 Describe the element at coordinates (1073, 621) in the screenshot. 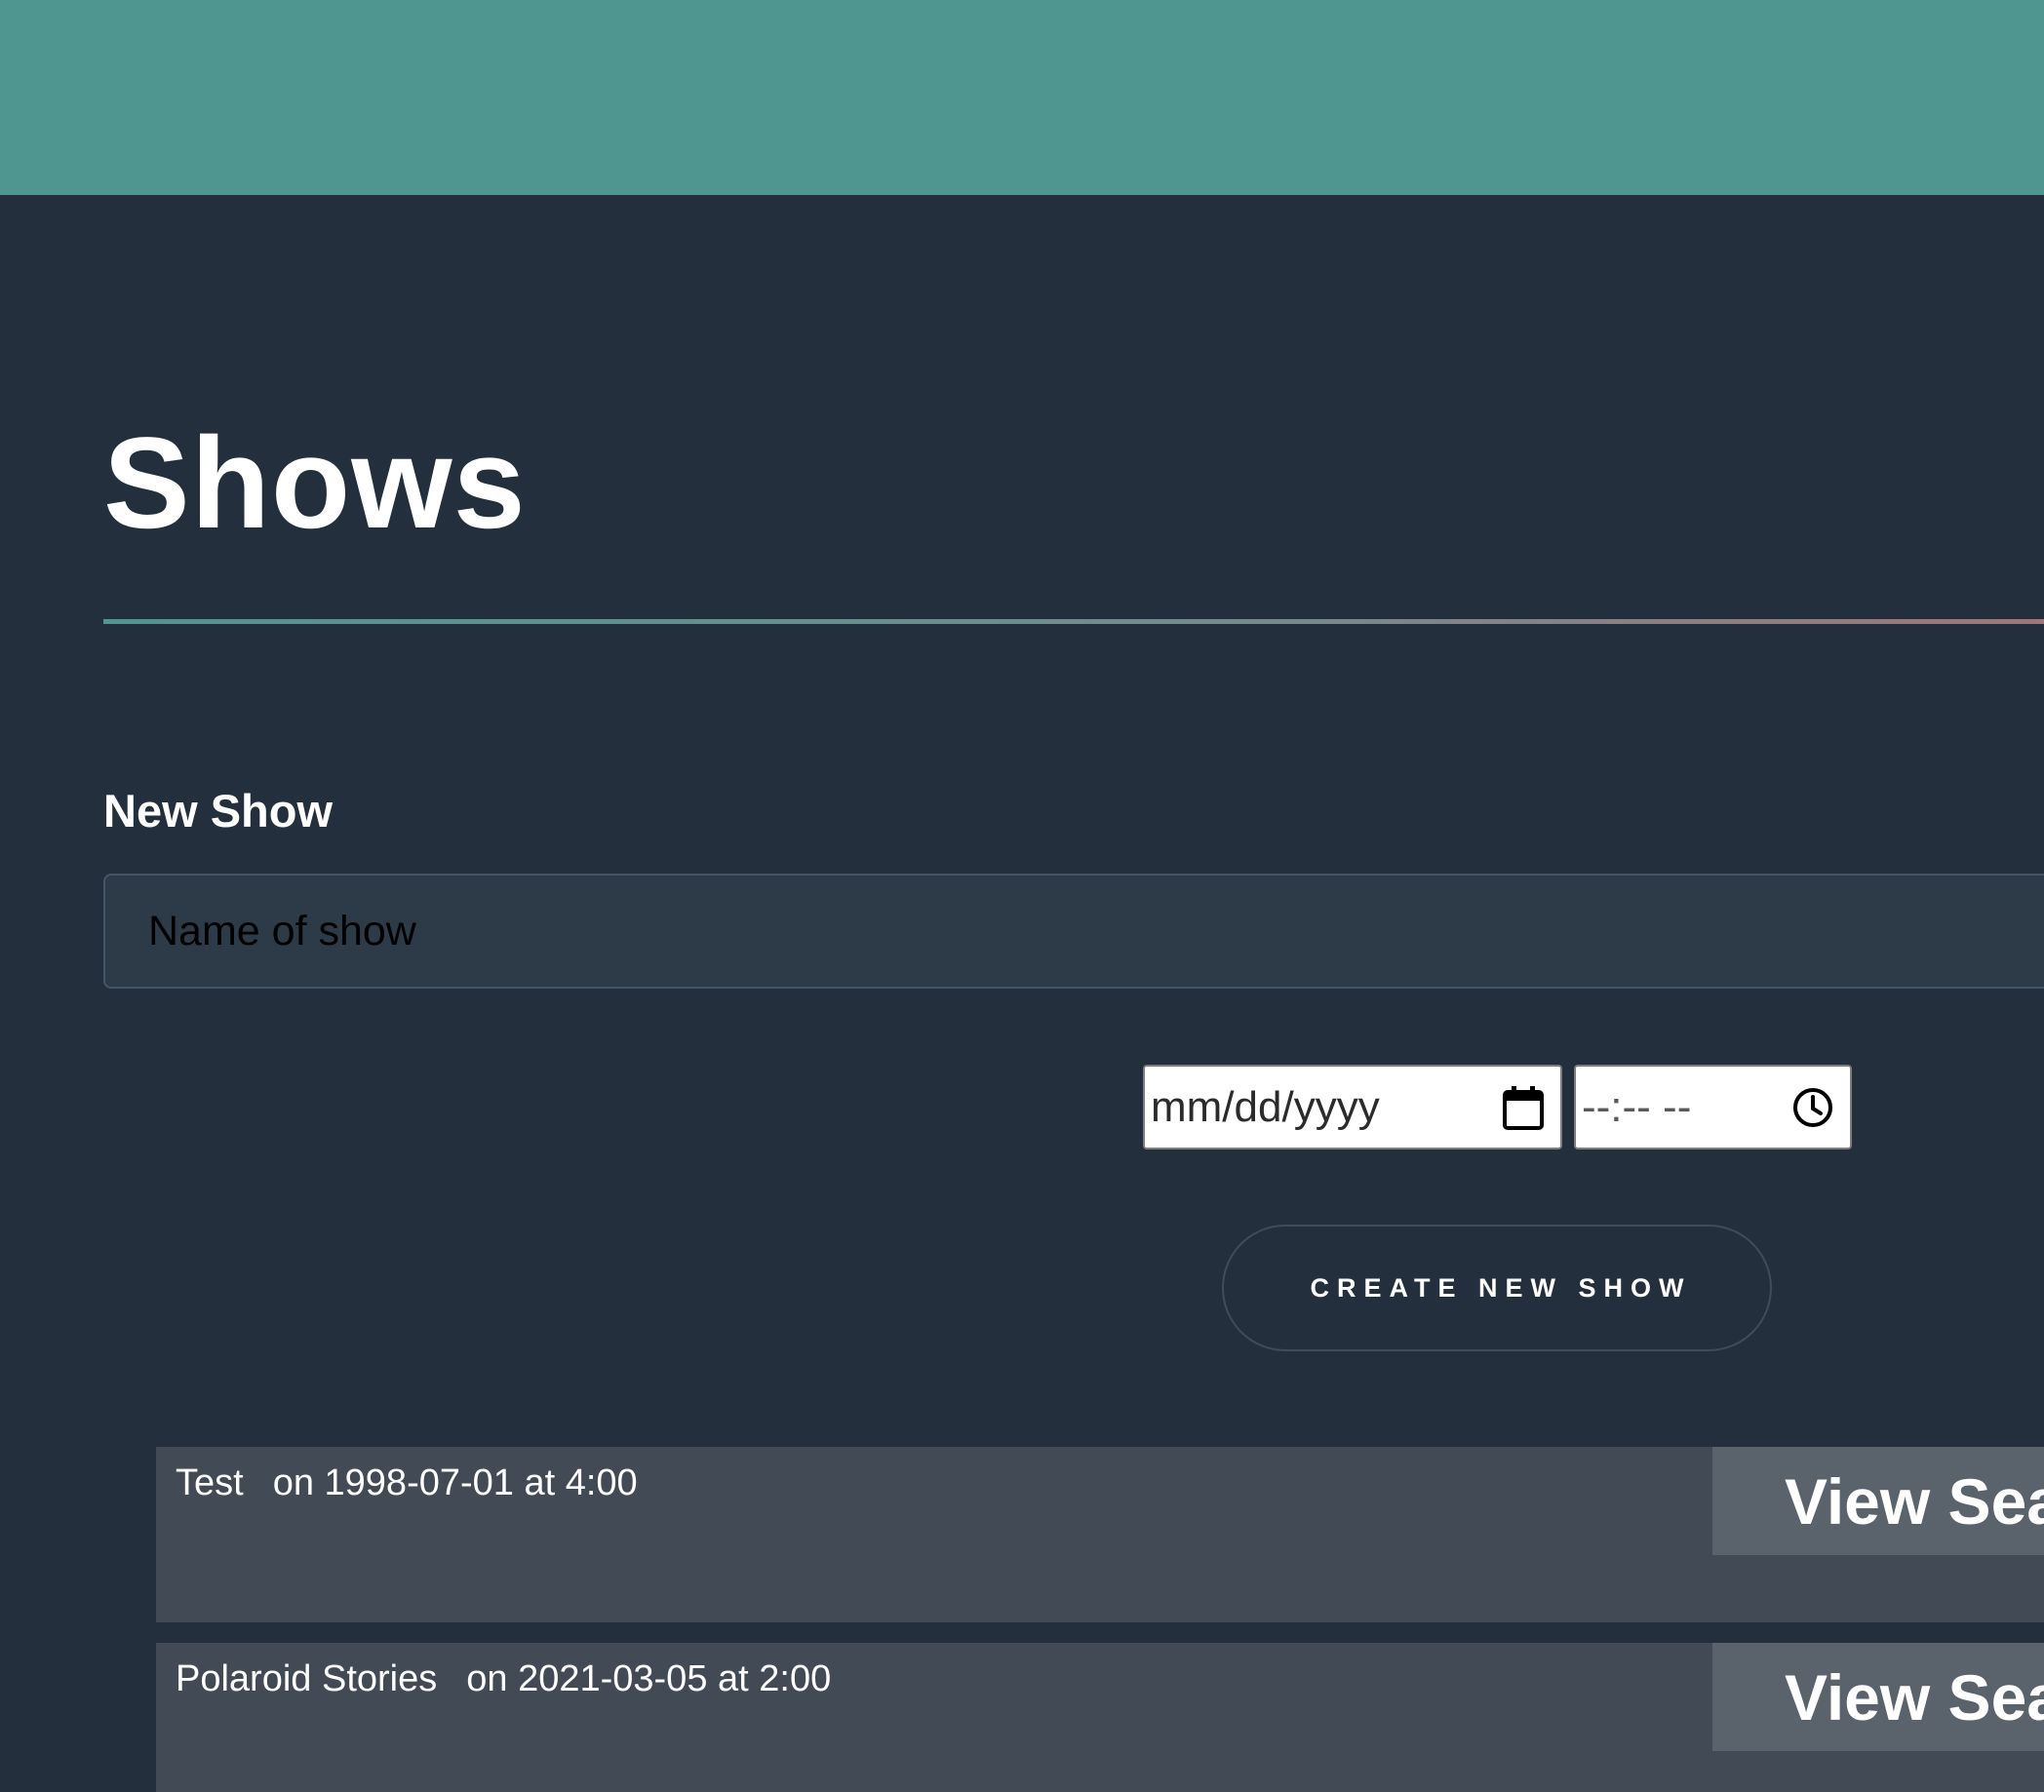

I see `title-divider` at that location.